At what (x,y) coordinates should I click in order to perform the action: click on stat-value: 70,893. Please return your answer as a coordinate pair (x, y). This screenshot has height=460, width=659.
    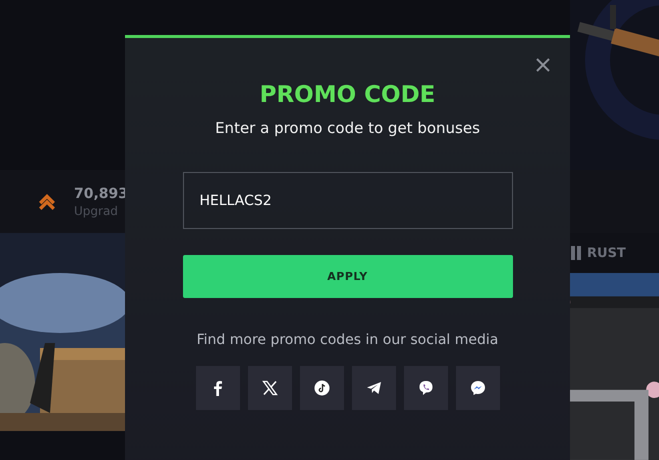
    Looking at the image, I should click on (101, 194).